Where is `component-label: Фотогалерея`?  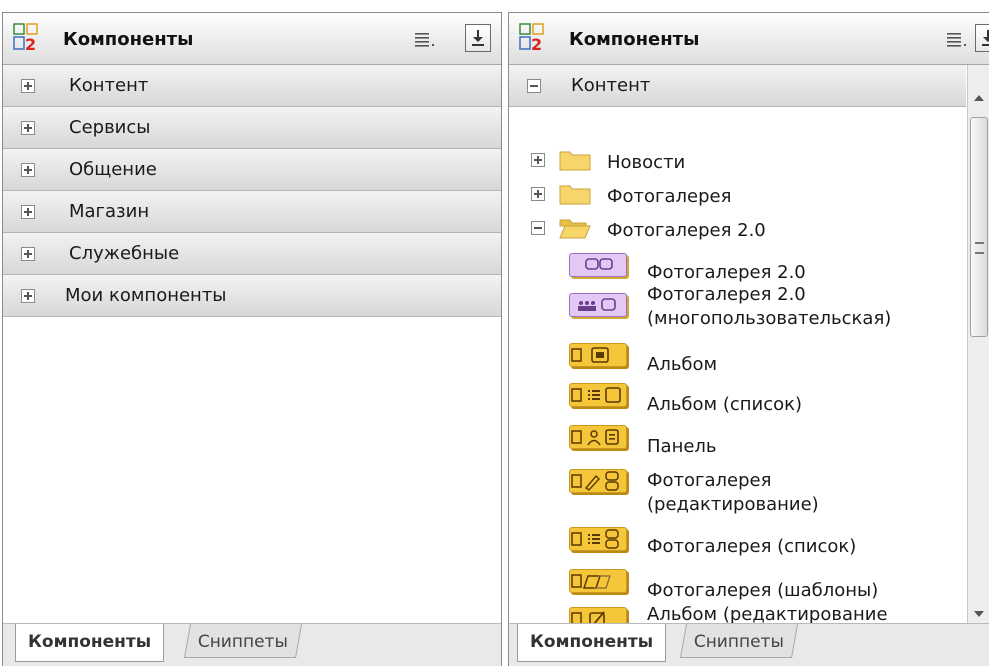 component-label: Фотогалерея is located at coordinates (709, 481).